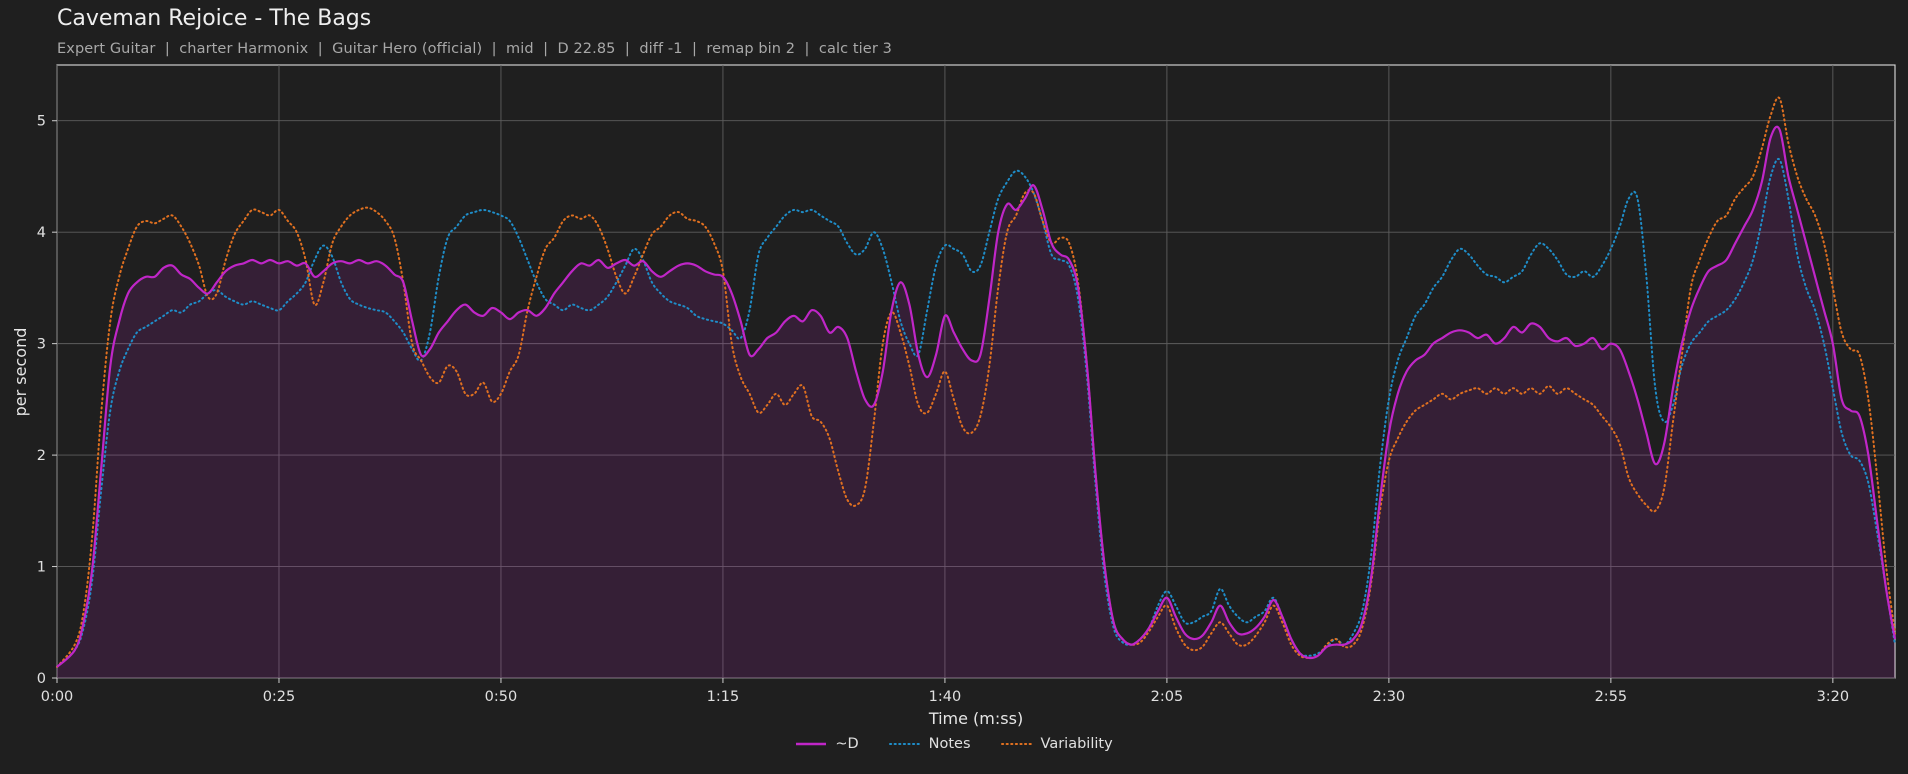 Image resolution: width=1908 pixels, height=774 pixels. I want to click on legend: ~D Notes Variability, so click(954, 744).